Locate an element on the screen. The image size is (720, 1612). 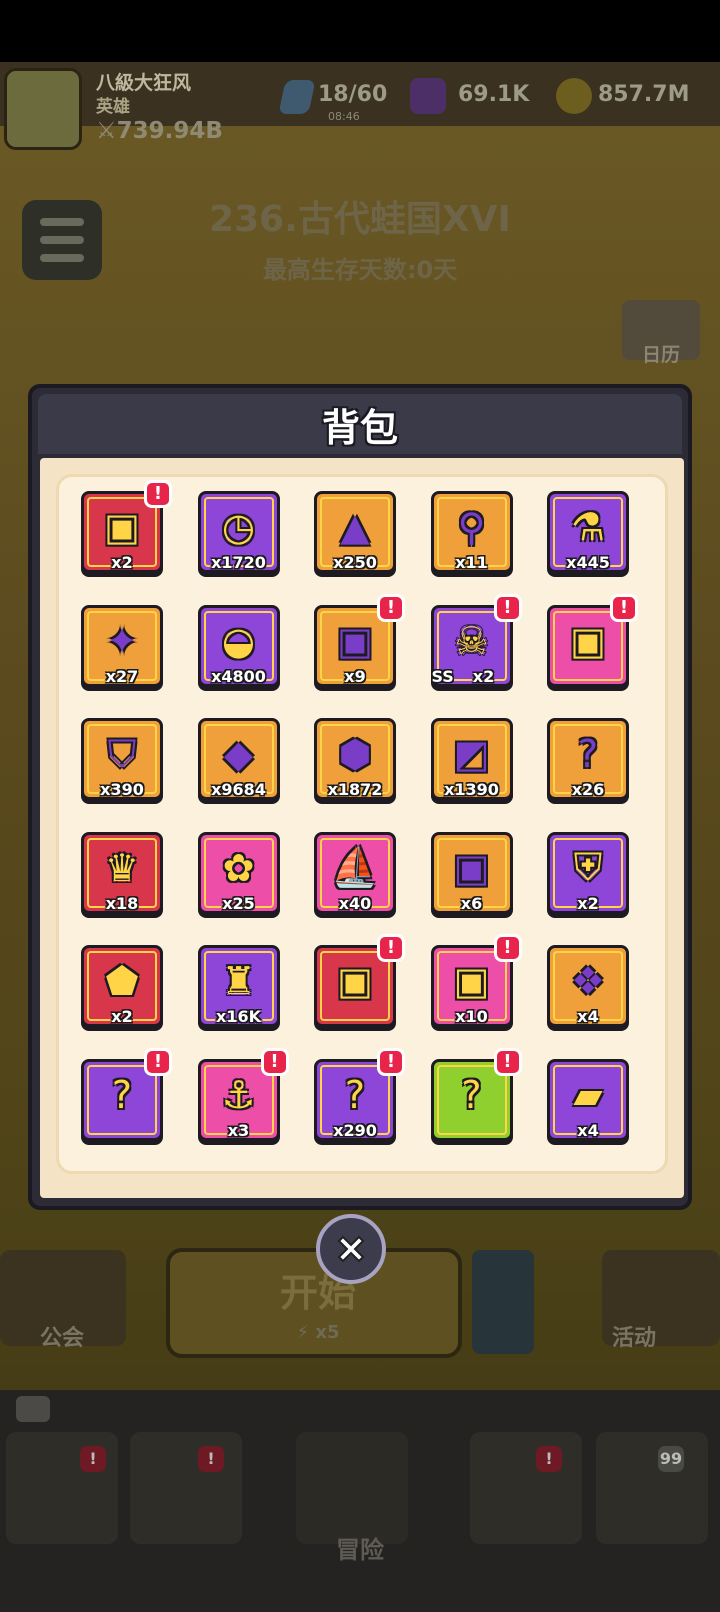
nav-upgrade is located at coordinates (526, 1488).